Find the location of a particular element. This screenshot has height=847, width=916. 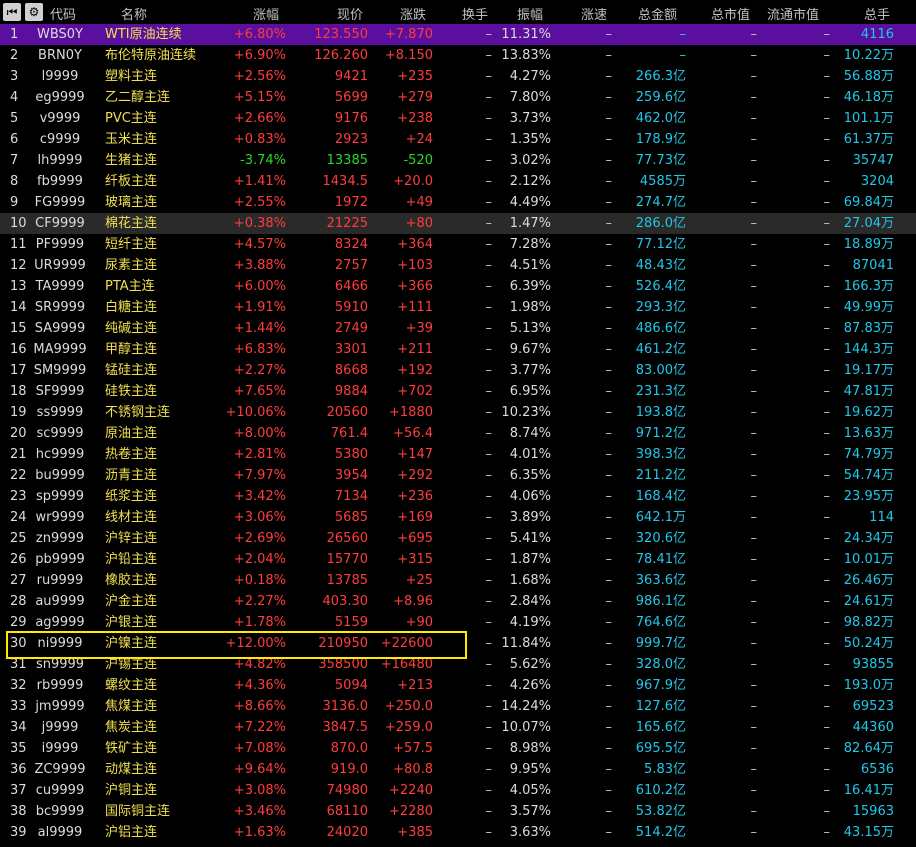

col-header-speed: 涨速 is located at coordinates (594, 13).